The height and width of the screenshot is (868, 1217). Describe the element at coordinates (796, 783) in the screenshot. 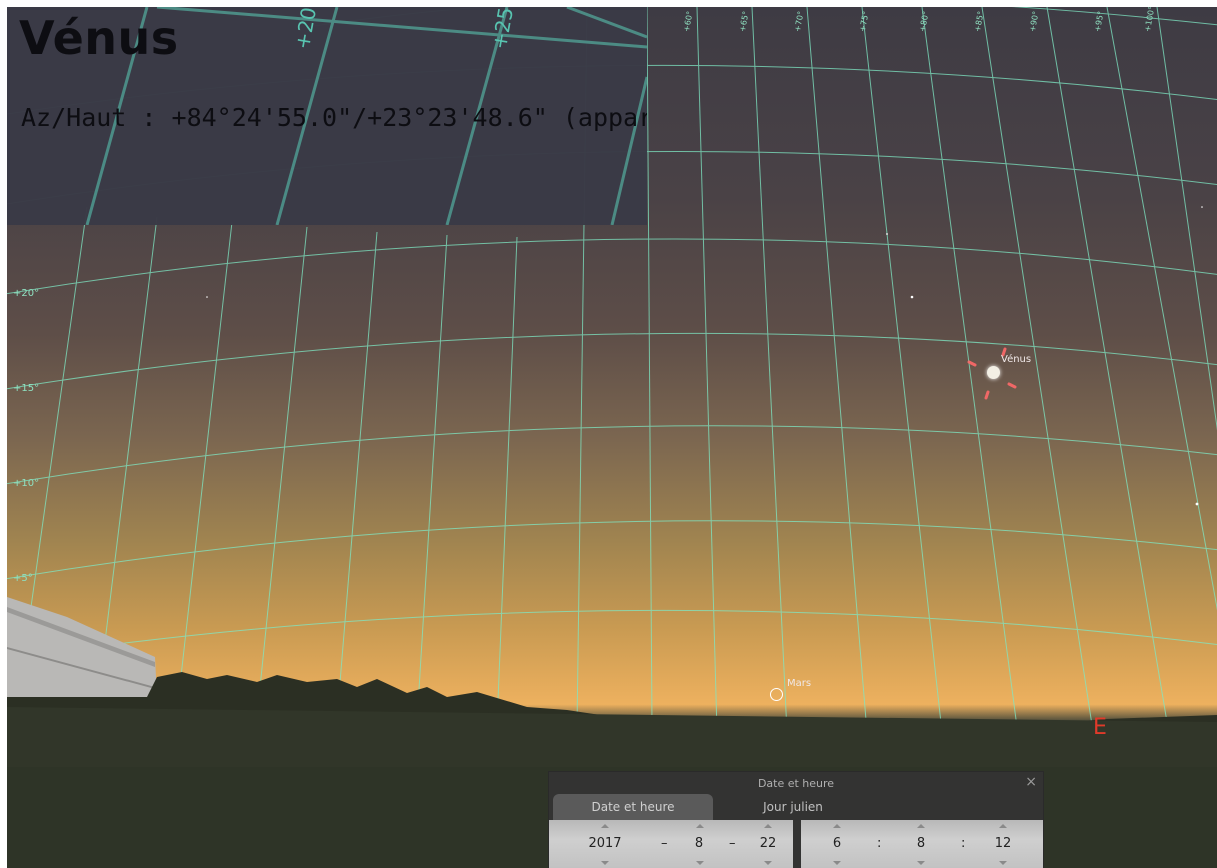

I see `dialog-title: Date et heure` at that location.